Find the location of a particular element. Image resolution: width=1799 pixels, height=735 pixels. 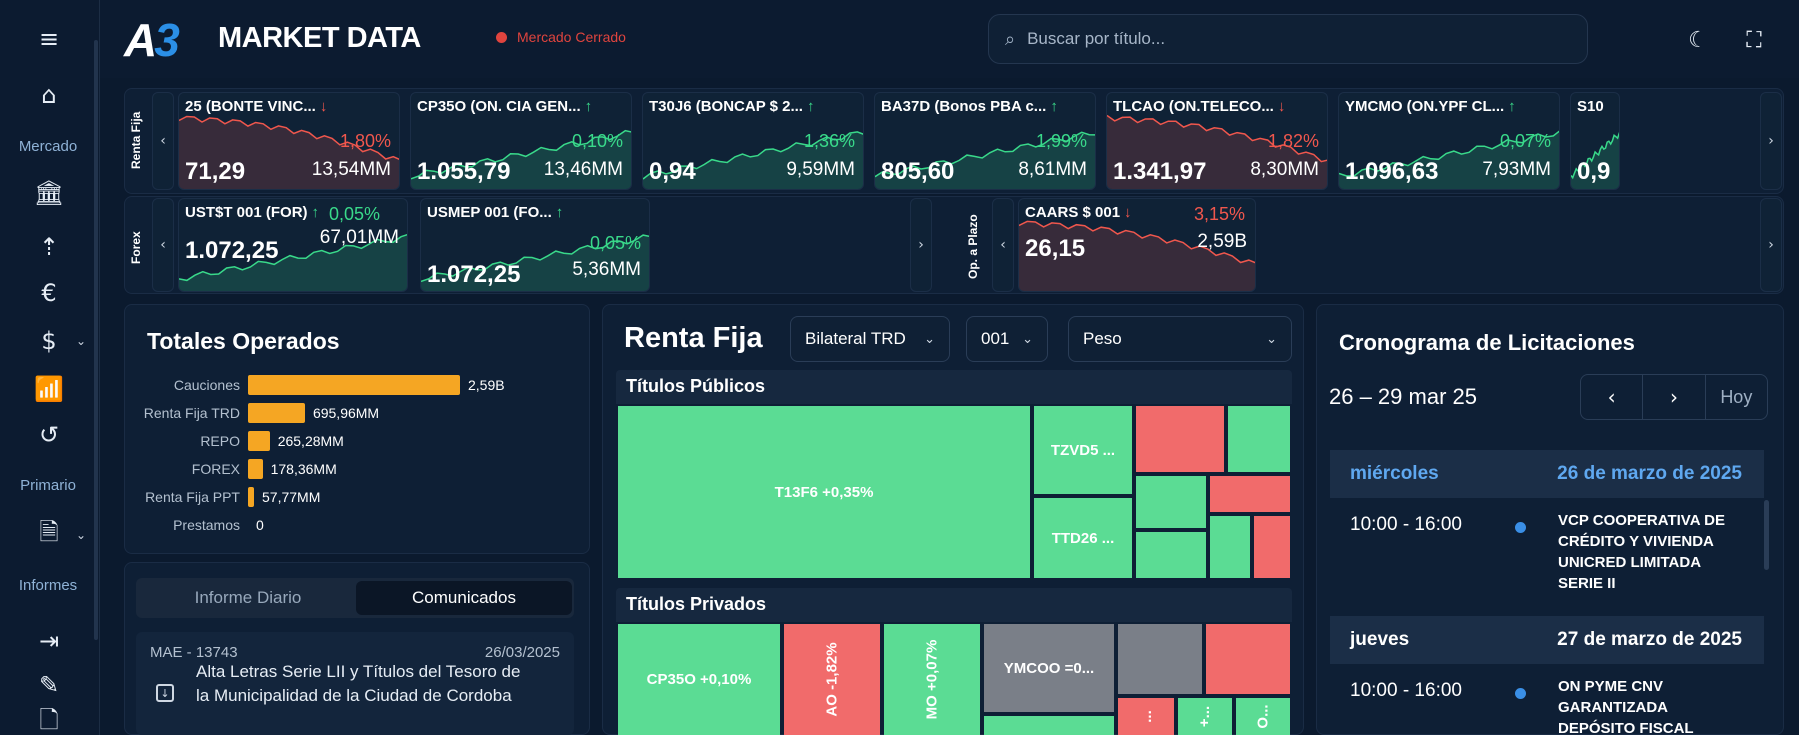

tab-informe-diario: Informe Diario is located at coordinates (248, 598).